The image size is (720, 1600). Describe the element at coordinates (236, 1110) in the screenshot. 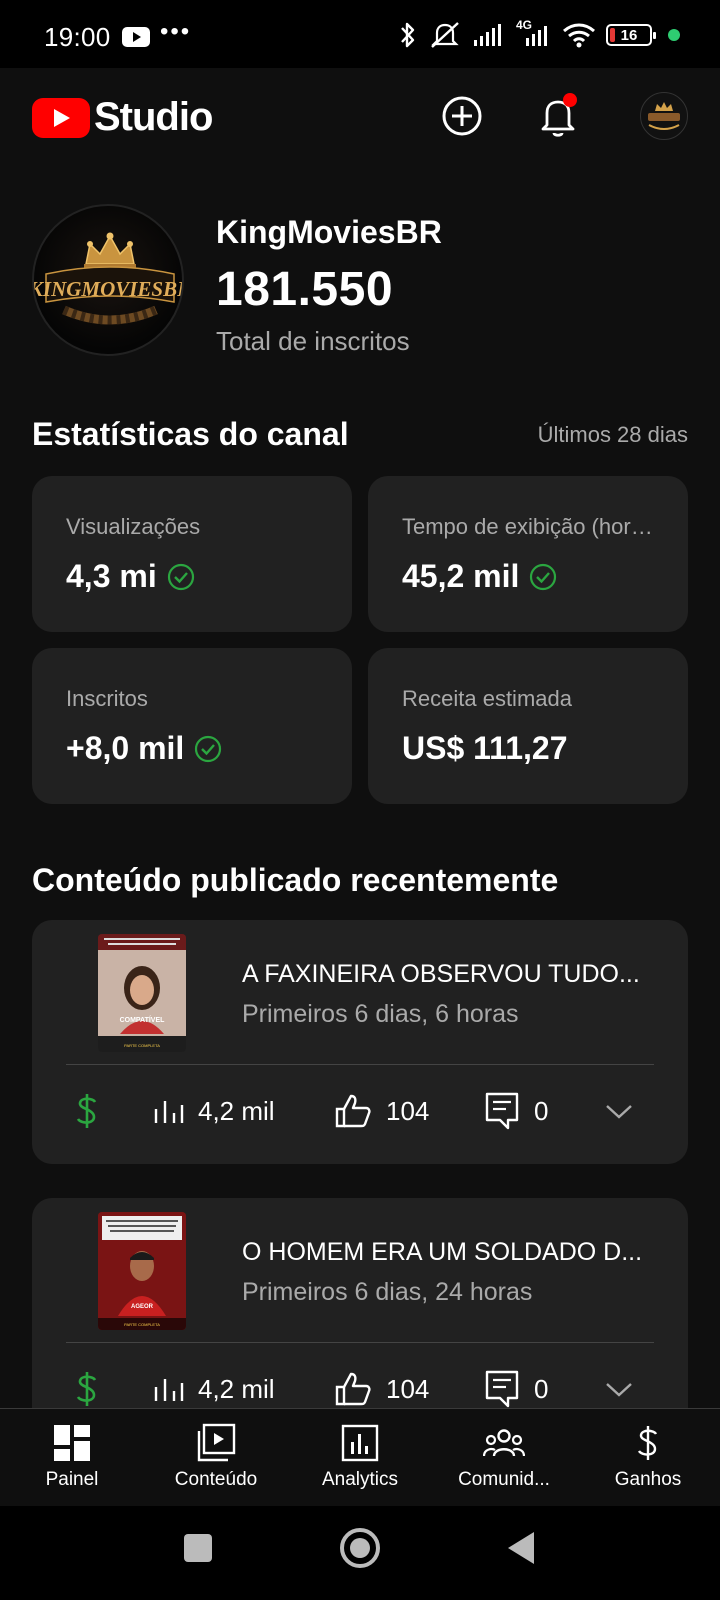

I see `views-count: 4,2 mil` at that location.